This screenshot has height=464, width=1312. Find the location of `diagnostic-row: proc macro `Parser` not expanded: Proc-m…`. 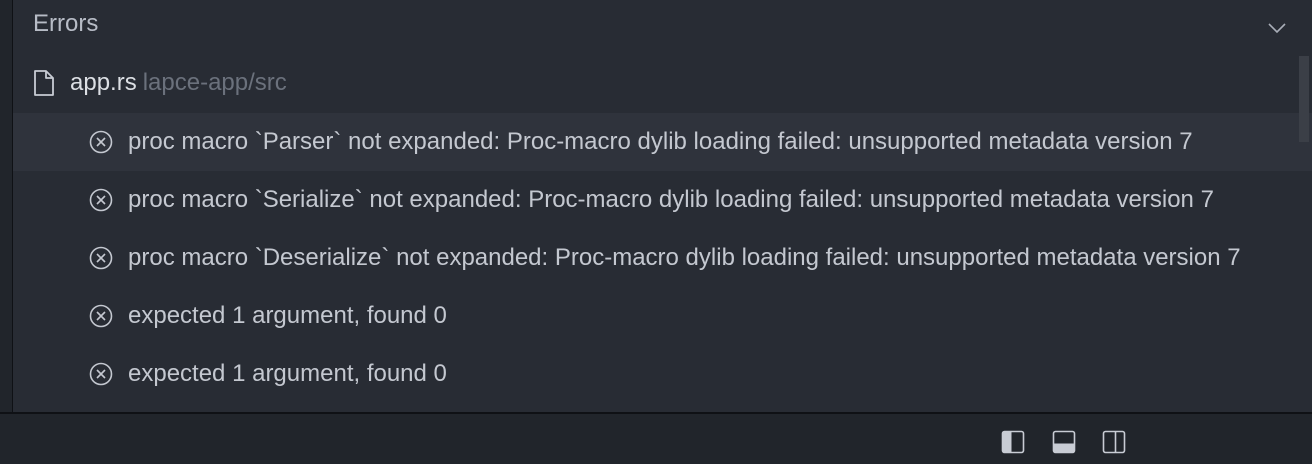

diagnostic-row: proc macro `Parser` not expanded: Proc-m… is located at coordinates (662, 142).